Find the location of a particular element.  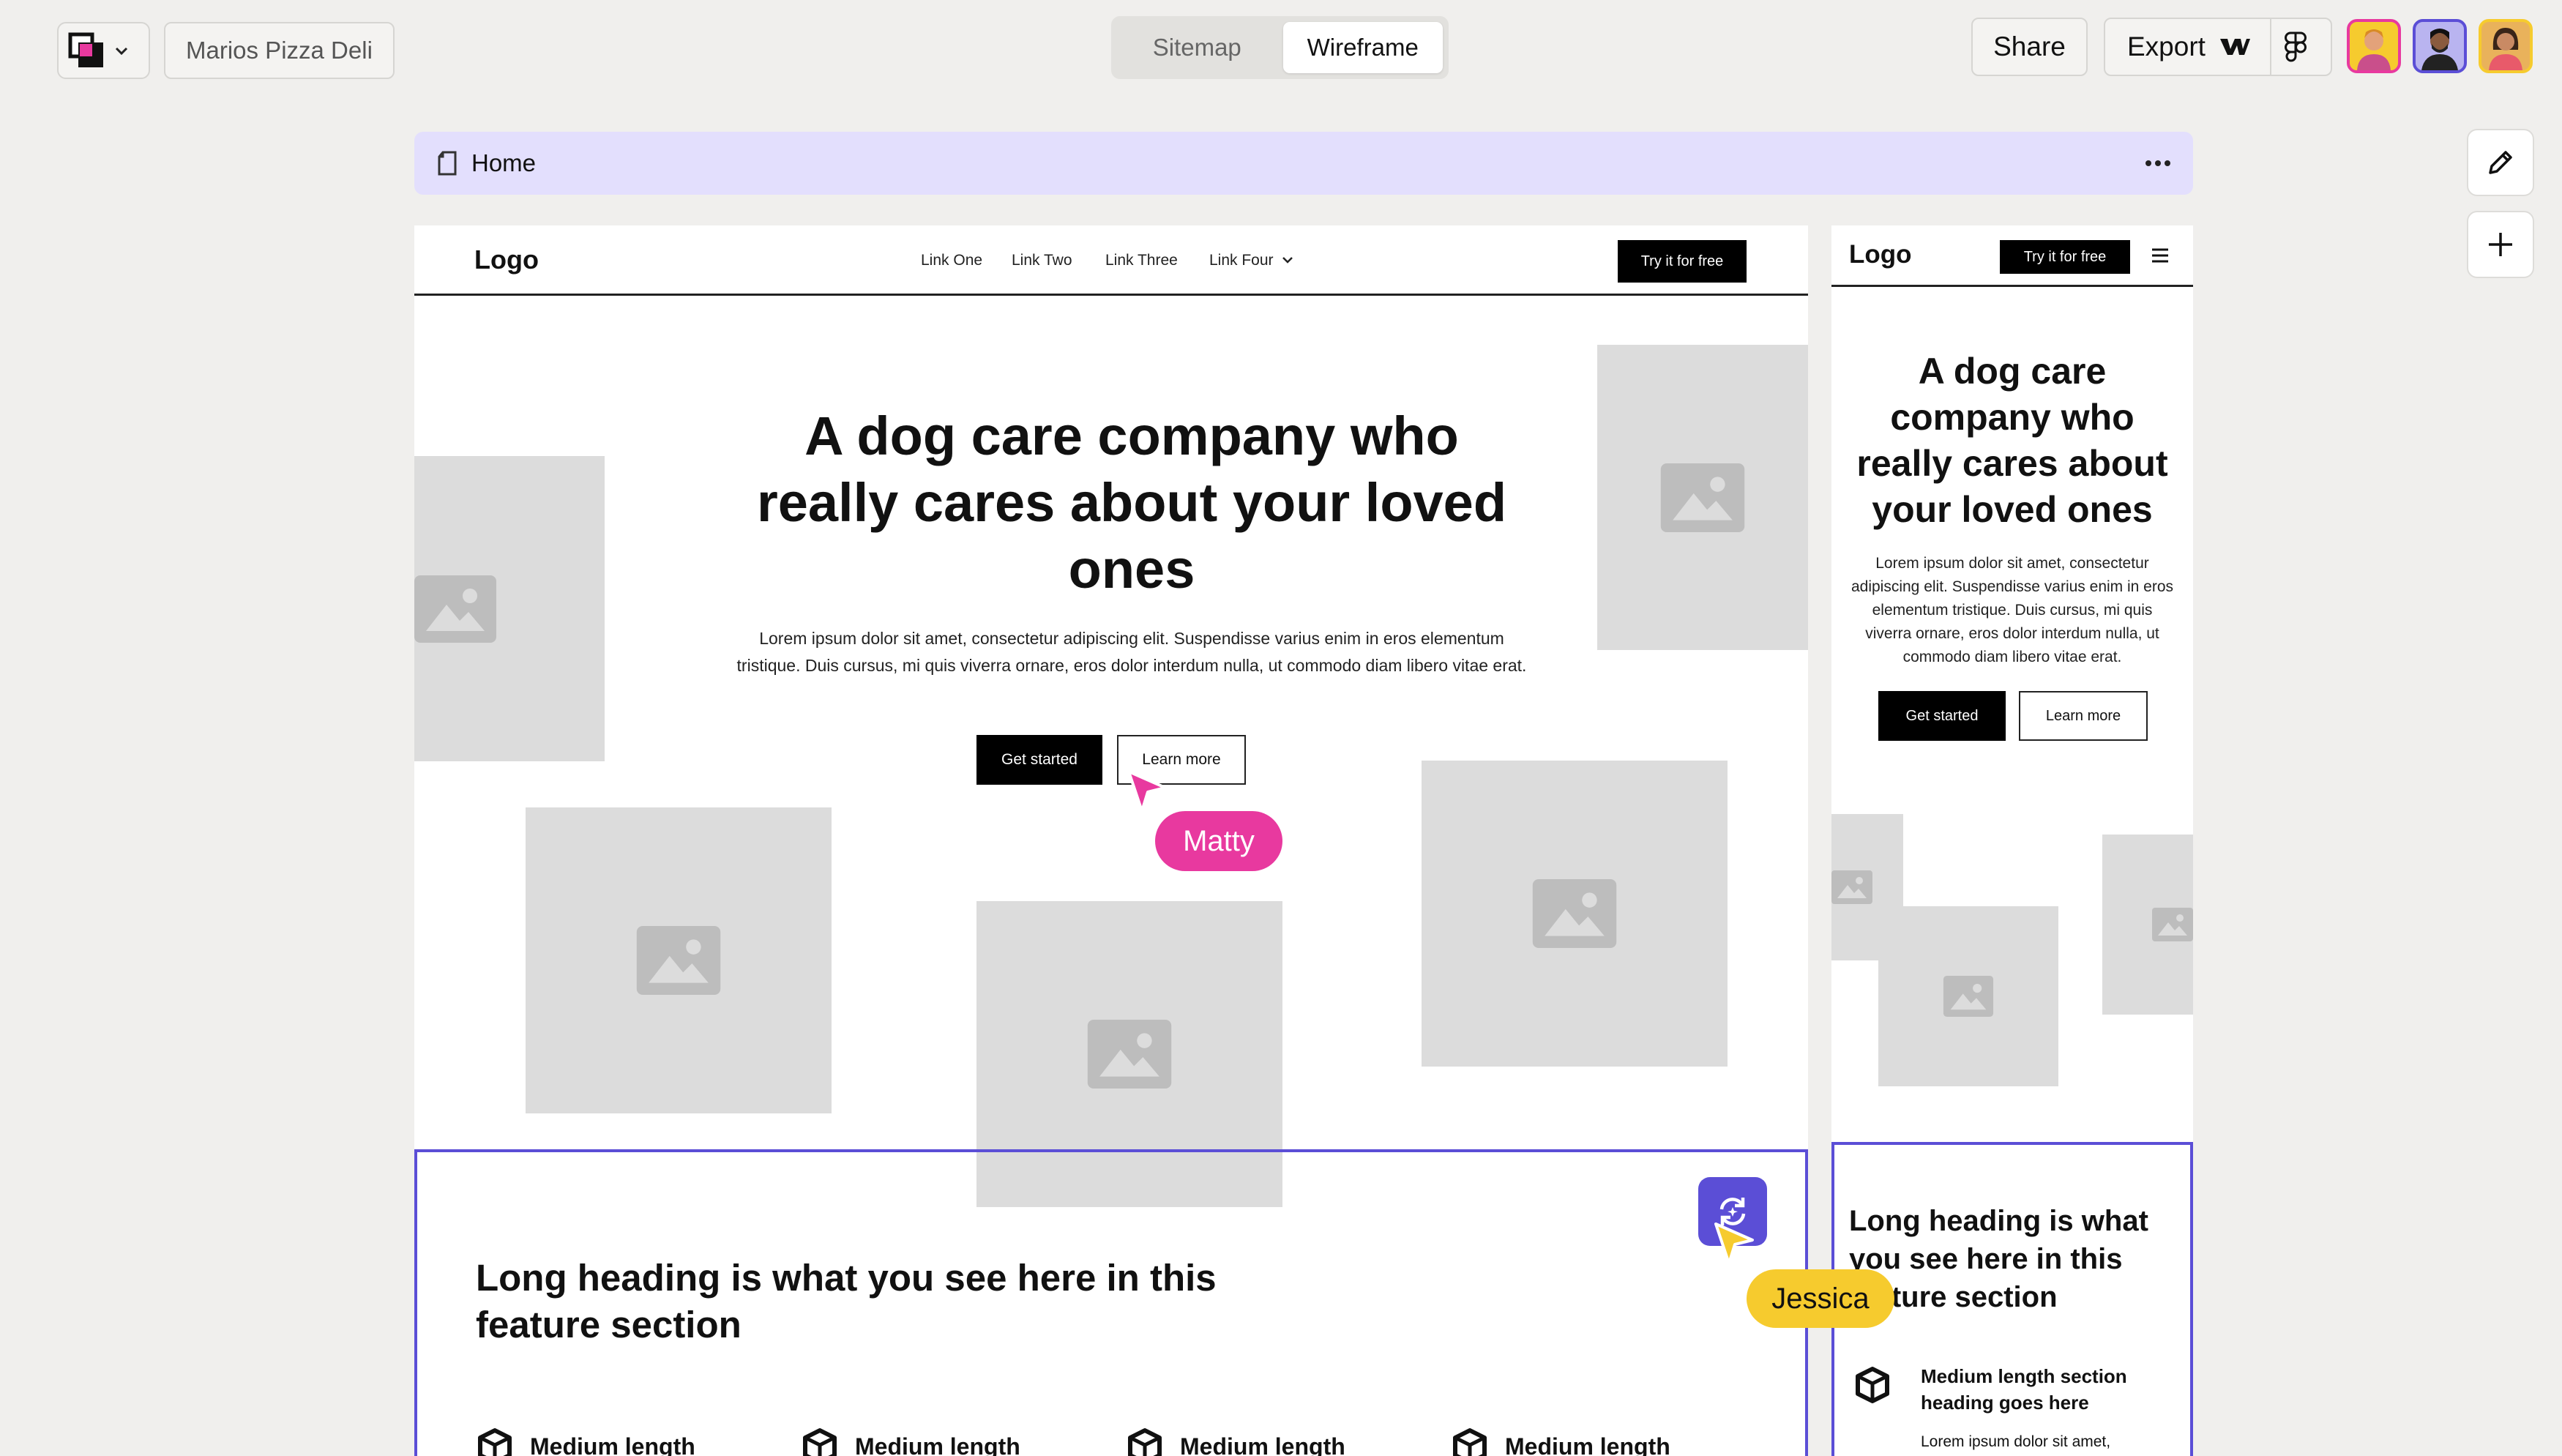

cursor-label-jessica: Jessica is located at coordinates (1820, 1298).